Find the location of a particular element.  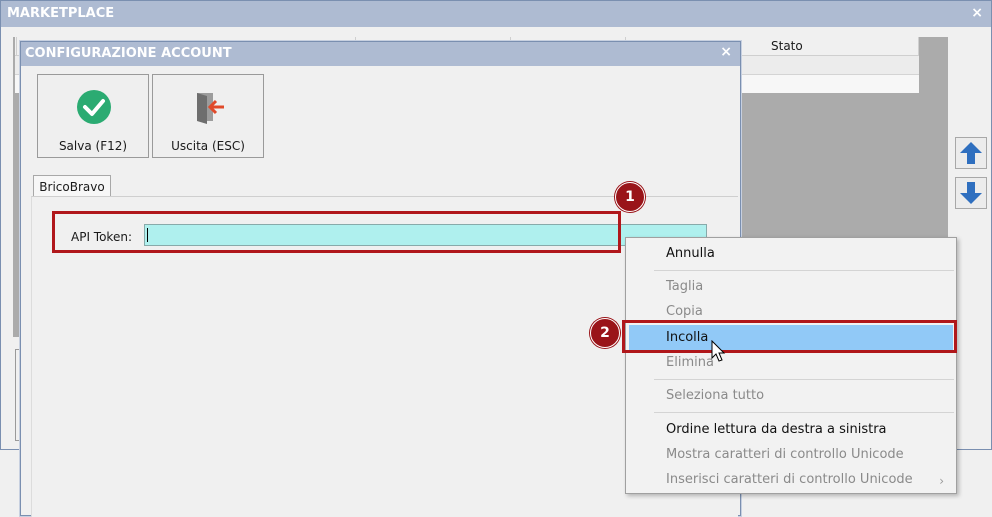

menu-item-copia: Copia is located at coordinates (684, 311).